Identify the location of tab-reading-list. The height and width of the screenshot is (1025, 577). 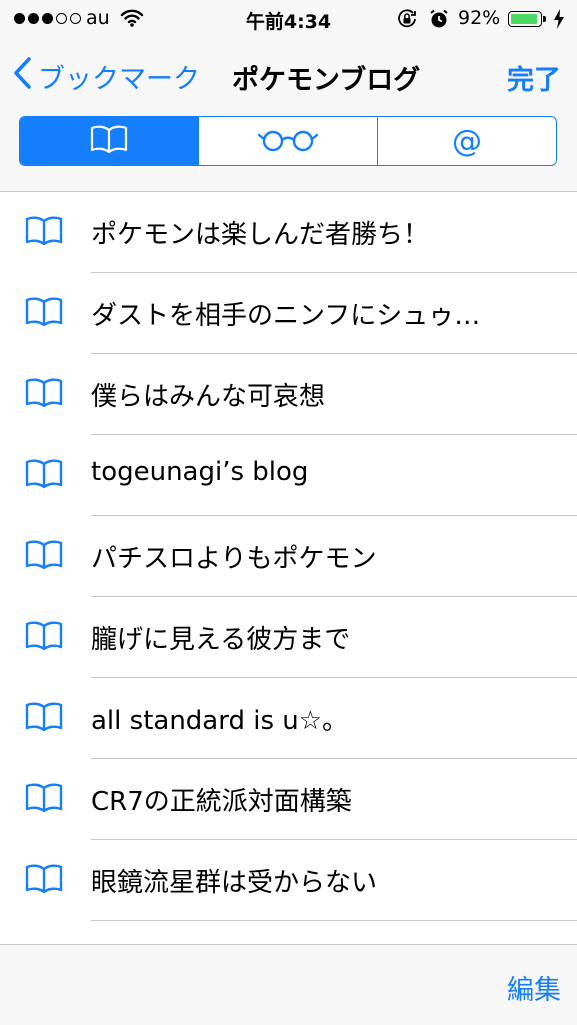
(287, 141).